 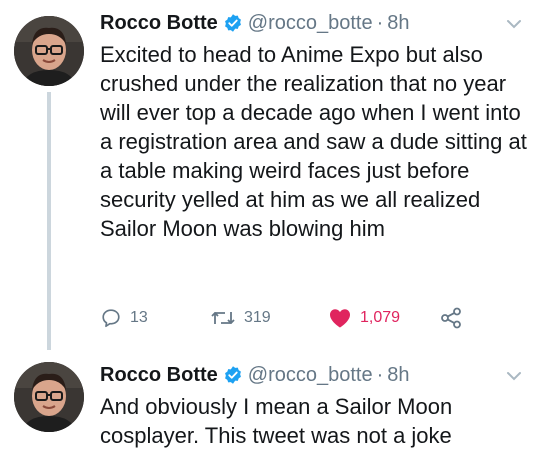 I want to click on like-button: 1,079, so click(x=364, y=318).